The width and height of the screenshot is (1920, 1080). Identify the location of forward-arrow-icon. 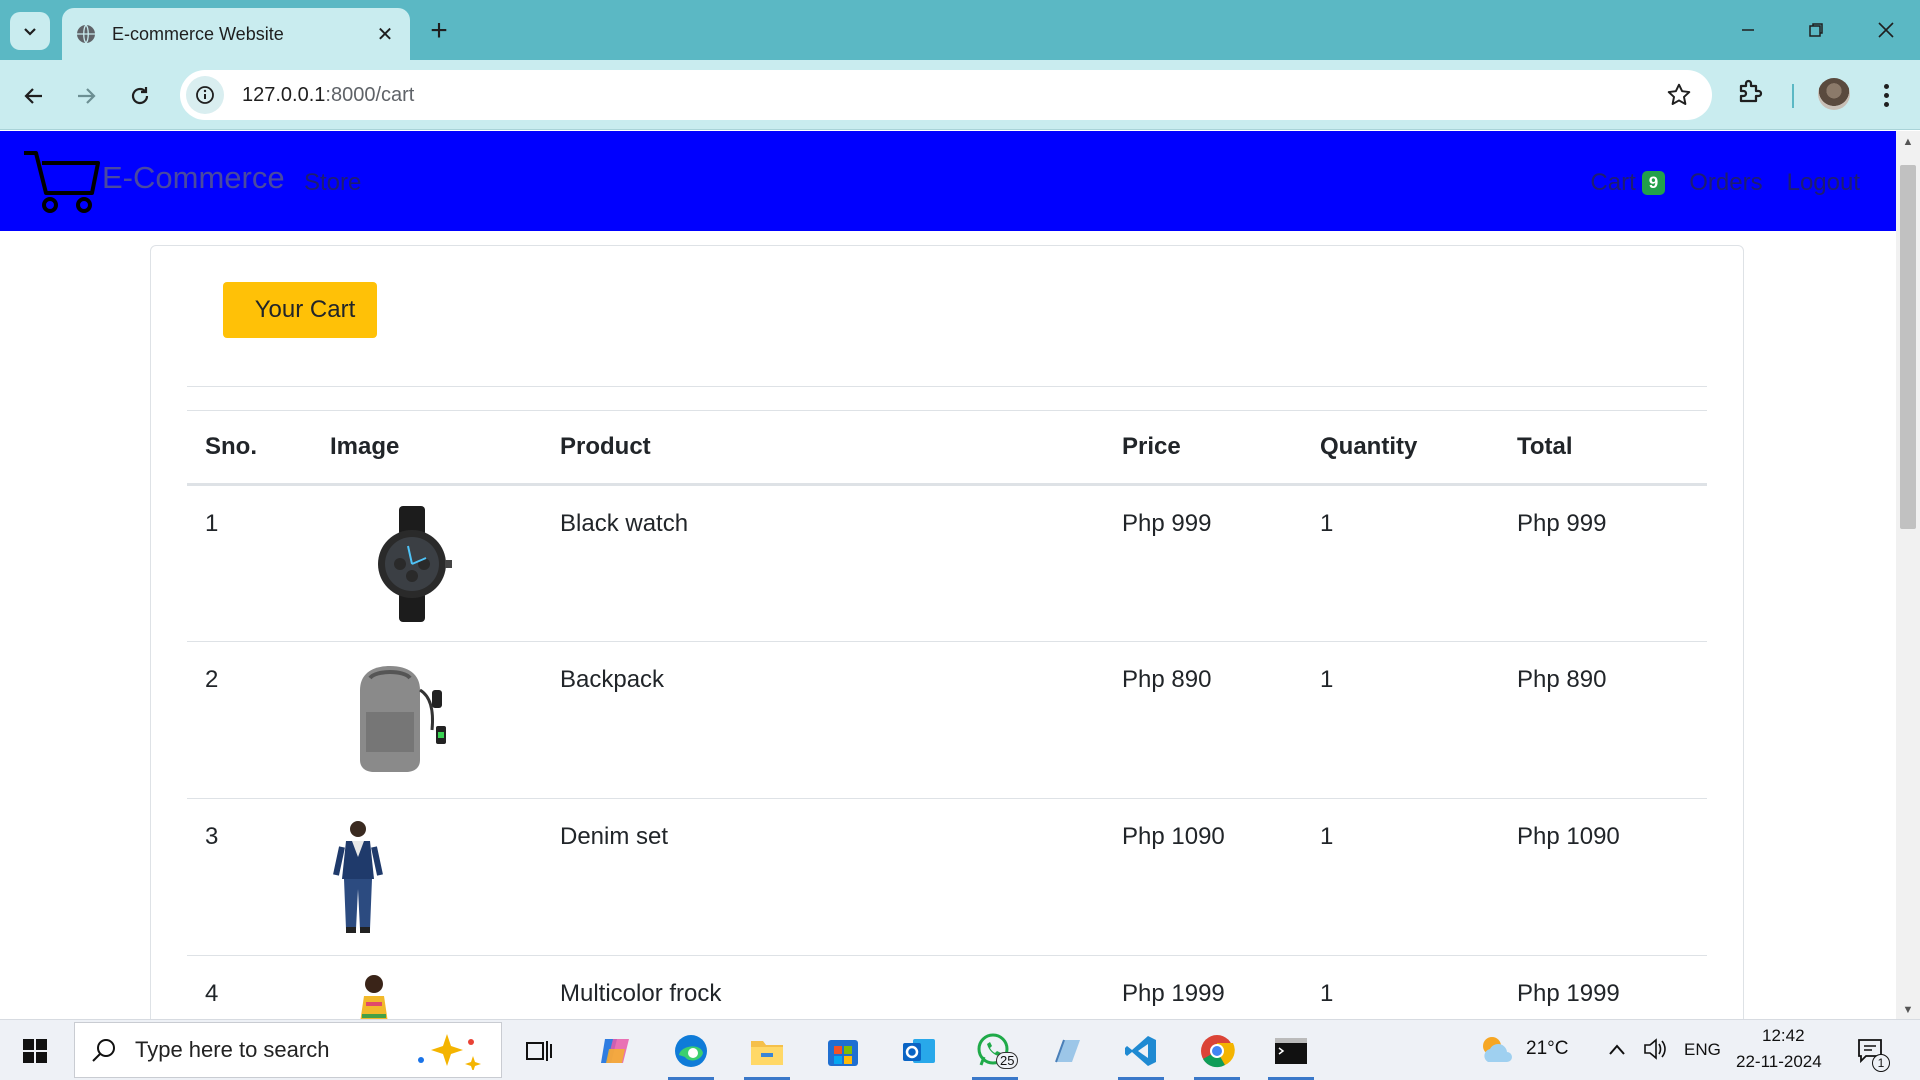
(86, 96).